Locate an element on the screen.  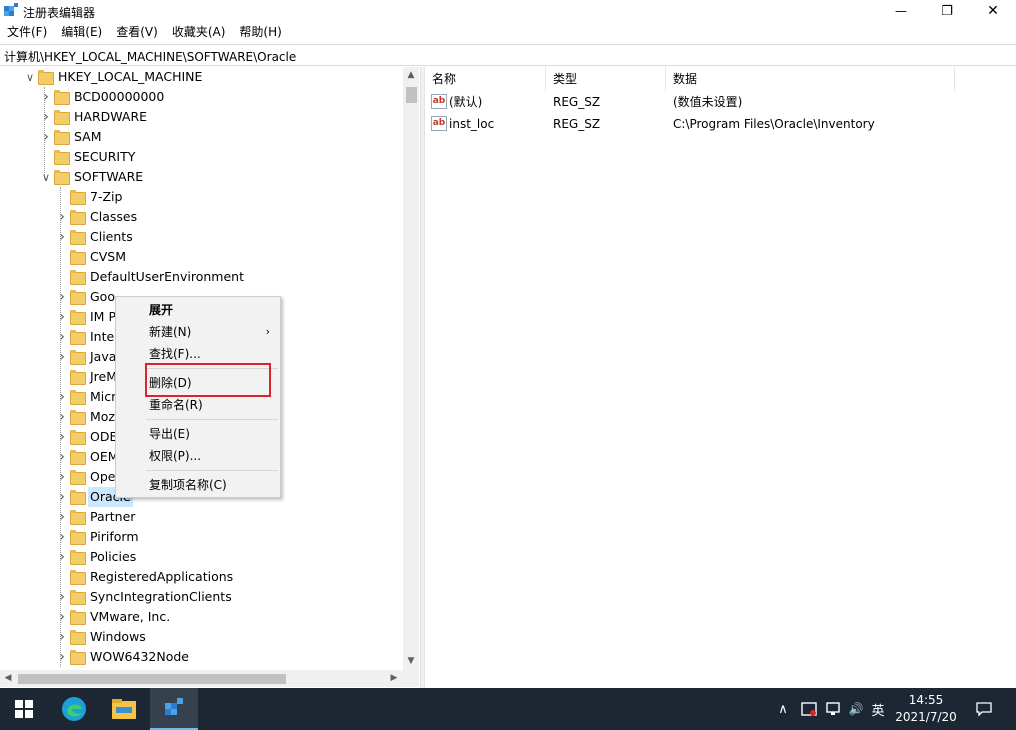
tree-node: ∨ SOFTWARE is located at coordinates (201, 177).